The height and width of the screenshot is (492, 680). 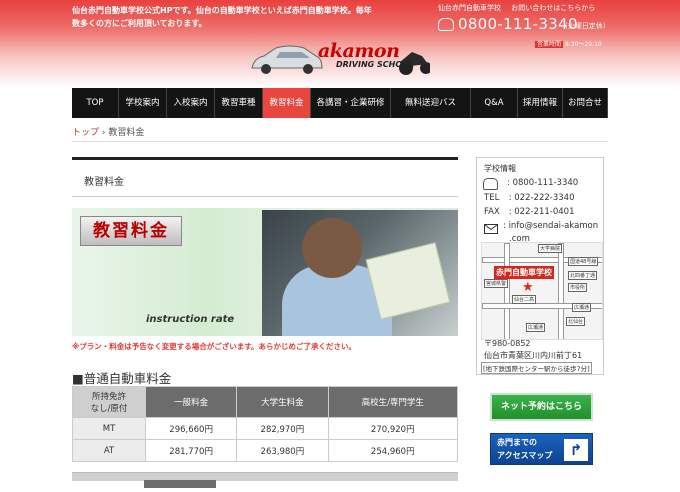 I want to click on banner-title: 教習料金, so click(x=131, y=231).